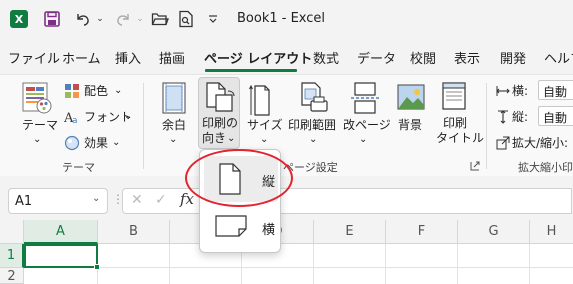  Describe the element at coordinates (78, 167) in the screenshot. I see `theme-group-label: テーマ` at that location.